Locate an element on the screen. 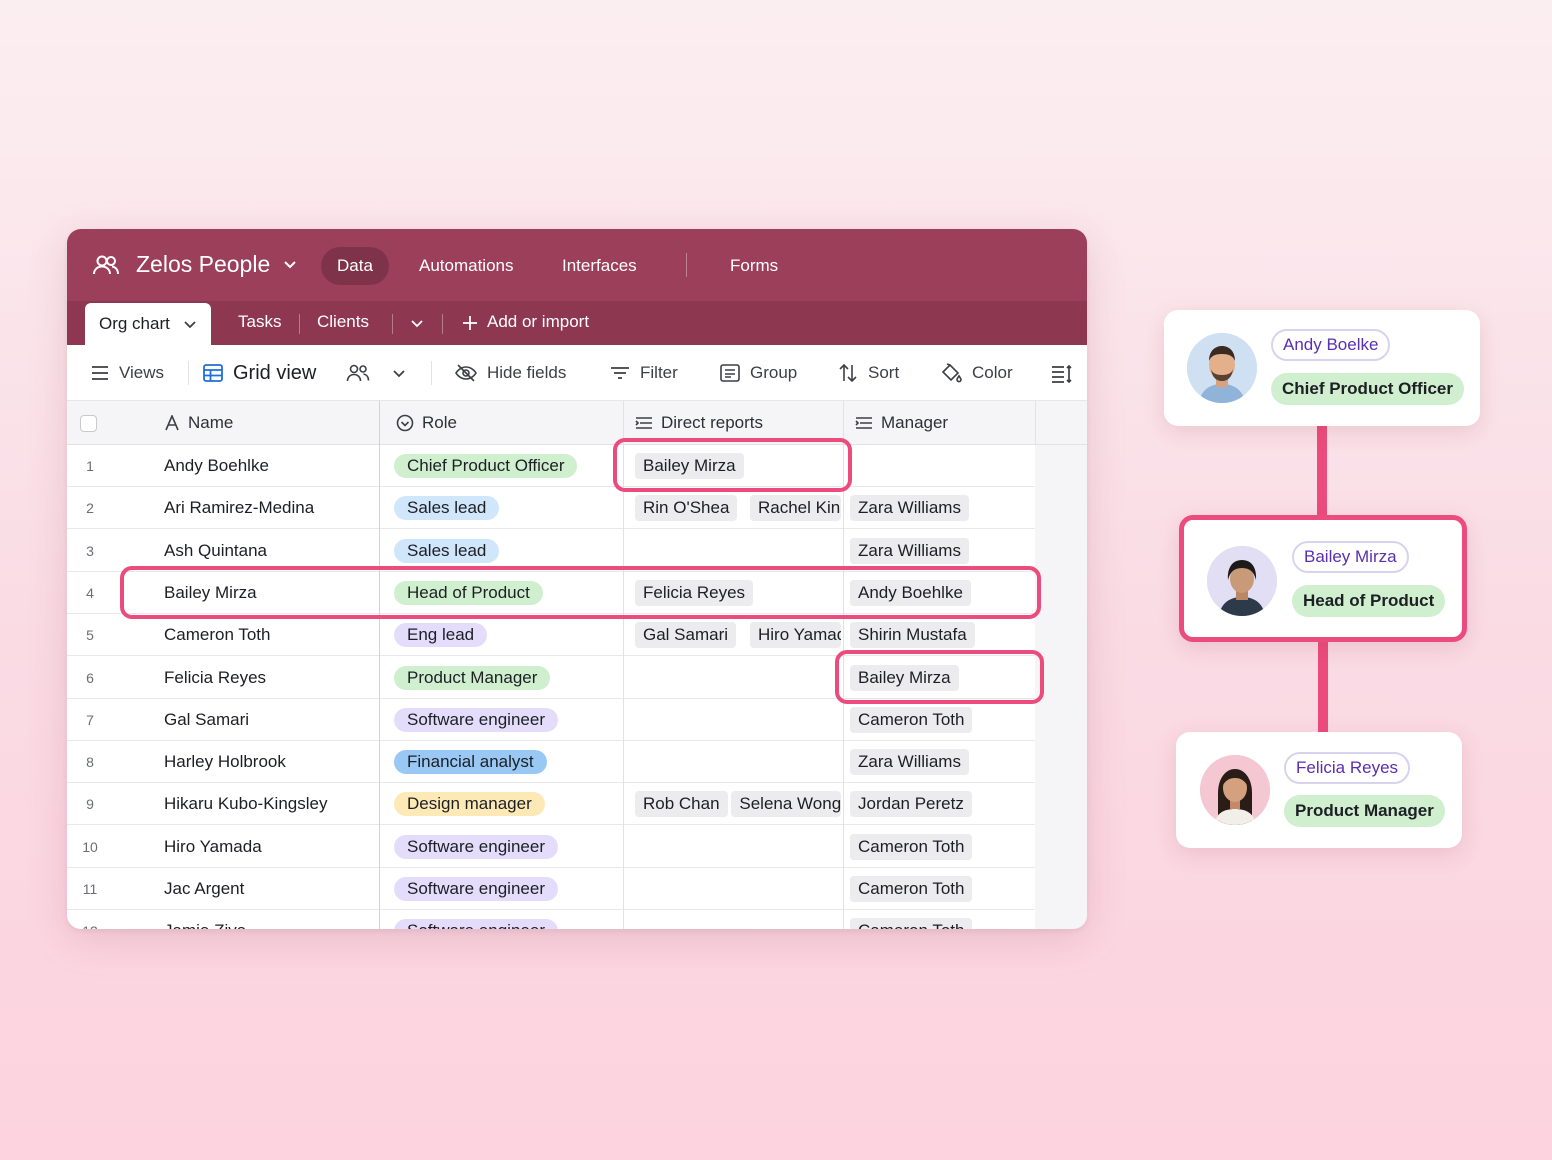  org-role-tag: Product Manager is located at coordinates (1364, 811).